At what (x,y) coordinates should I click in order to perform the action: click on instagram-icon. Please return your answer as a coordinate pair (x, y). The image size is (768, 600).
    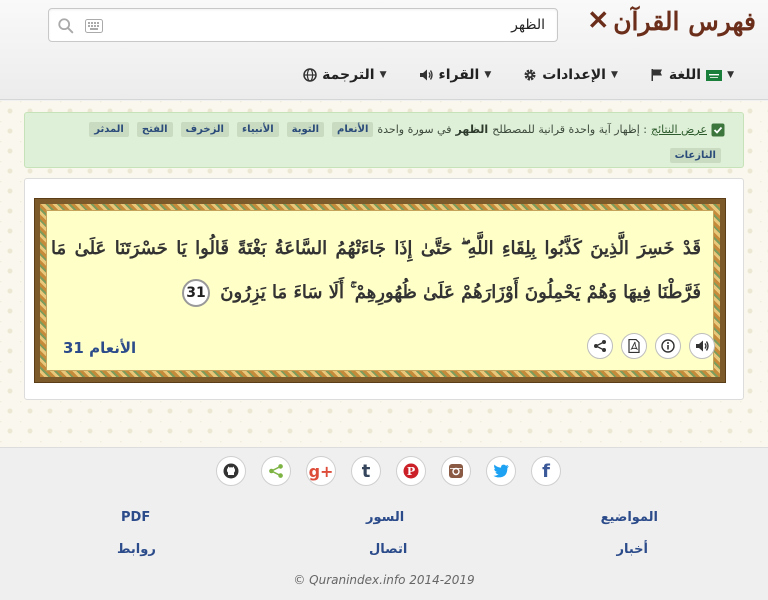
    Looking at the image, I should click on (456, 471).